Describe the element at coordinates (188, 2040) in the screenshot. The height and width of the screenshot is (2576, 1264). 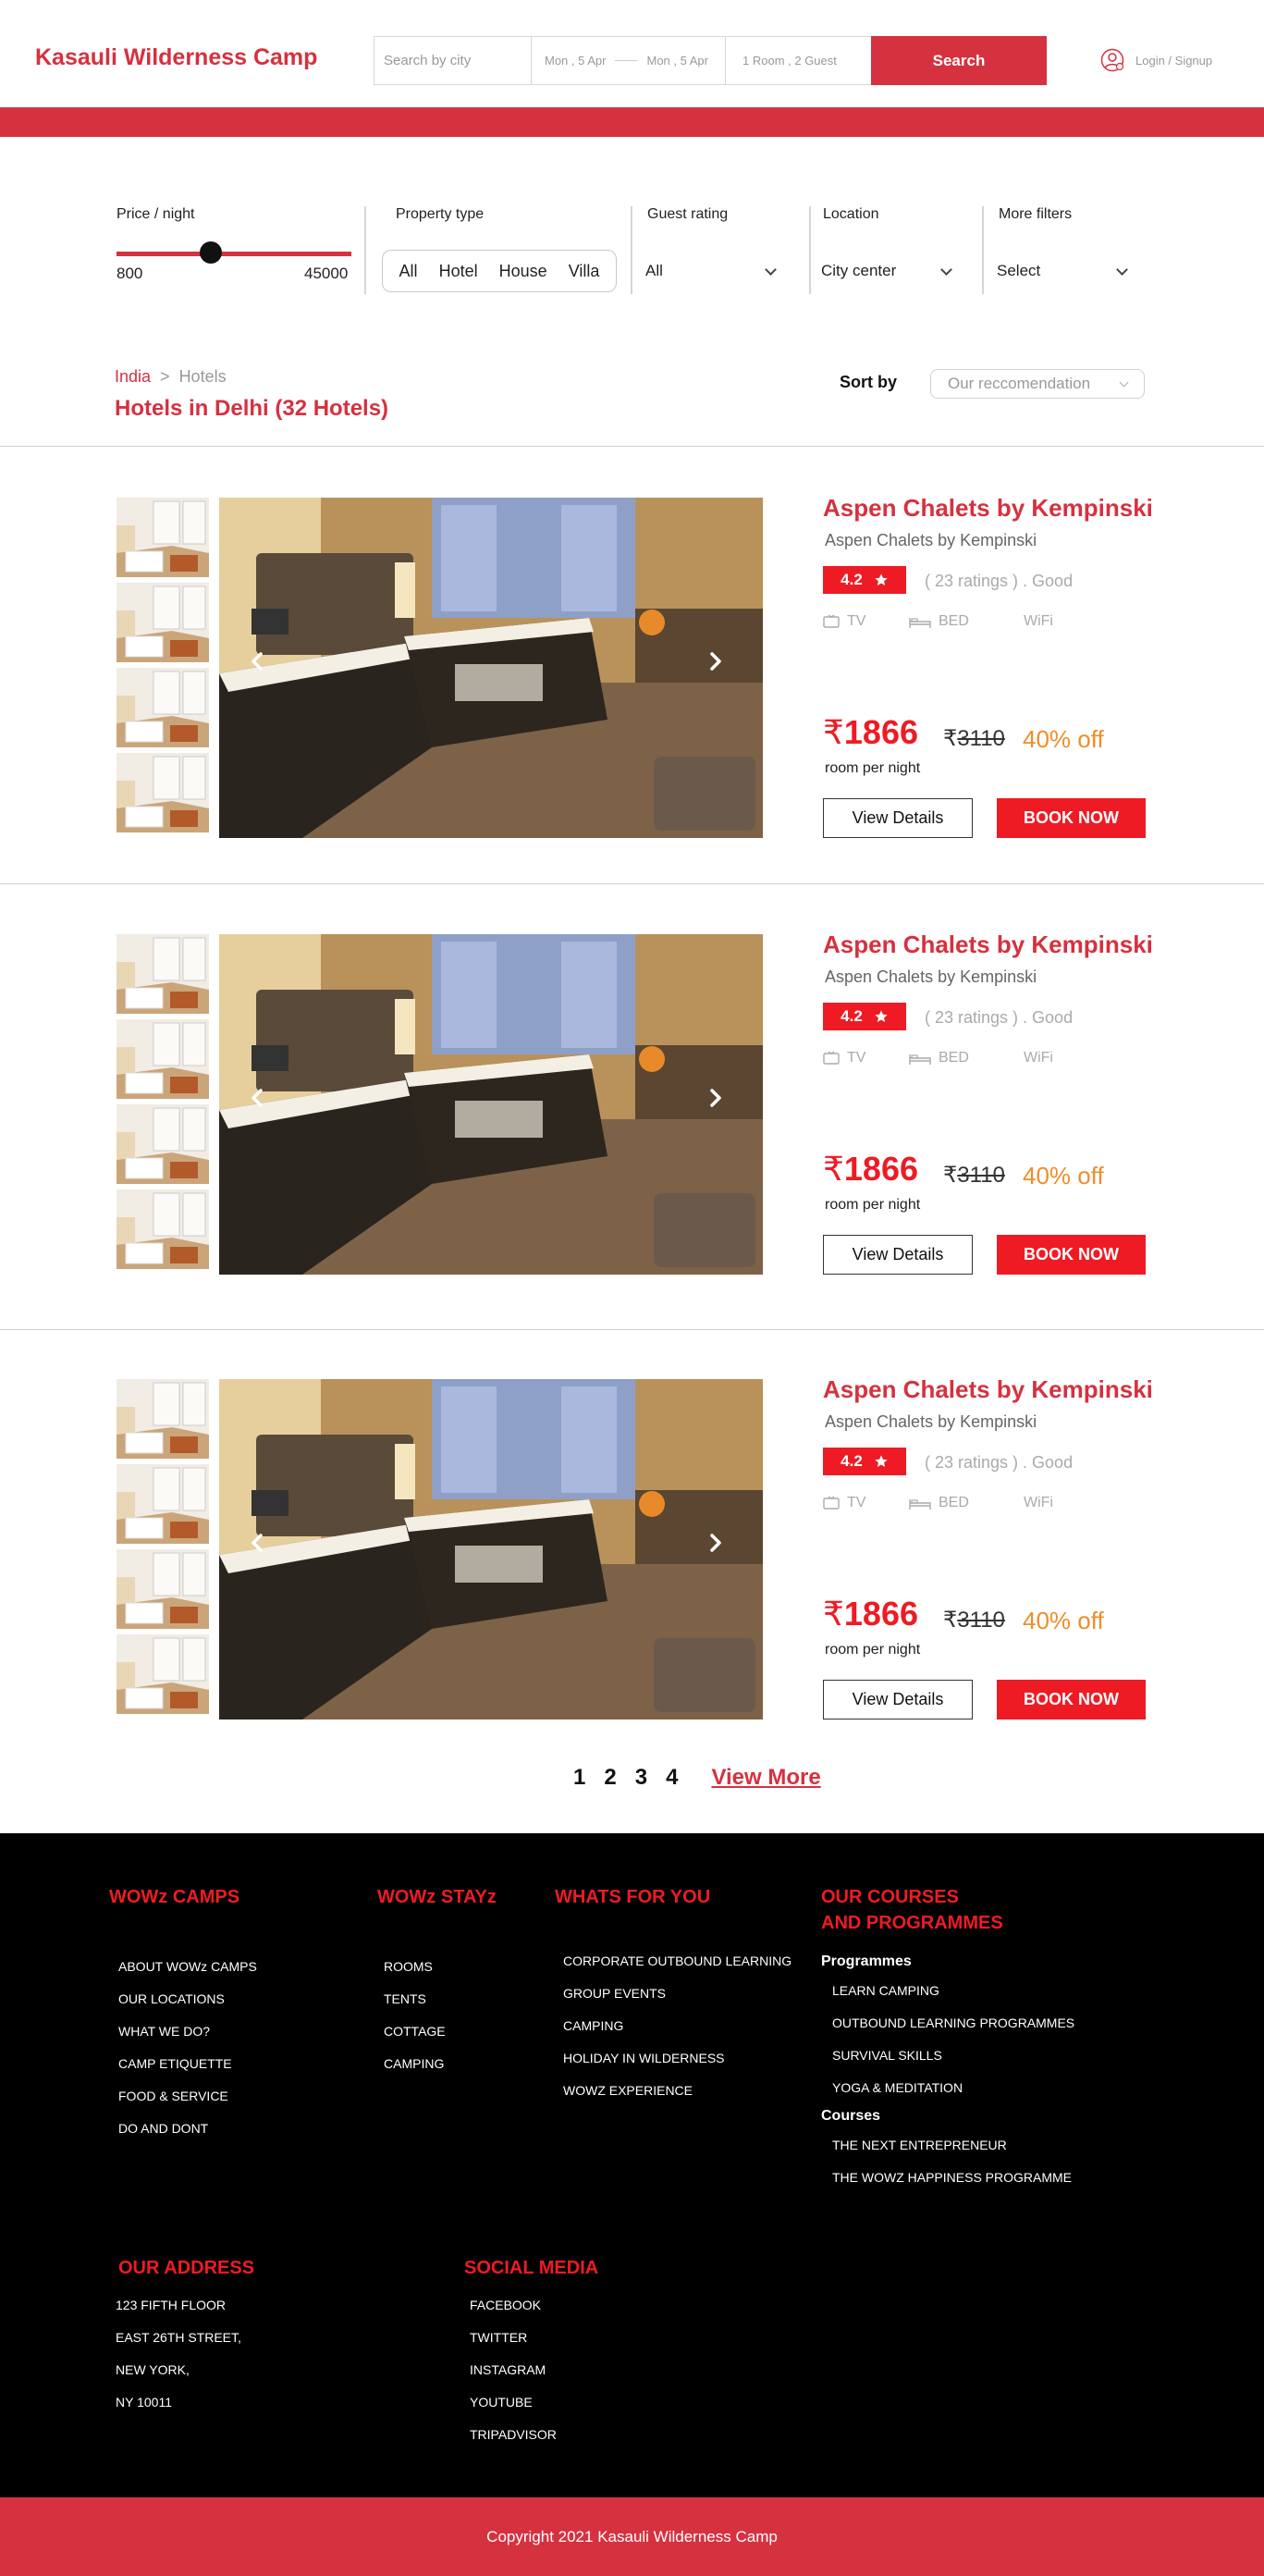
I see `footer-link: WHAT WE DO?` at that location.